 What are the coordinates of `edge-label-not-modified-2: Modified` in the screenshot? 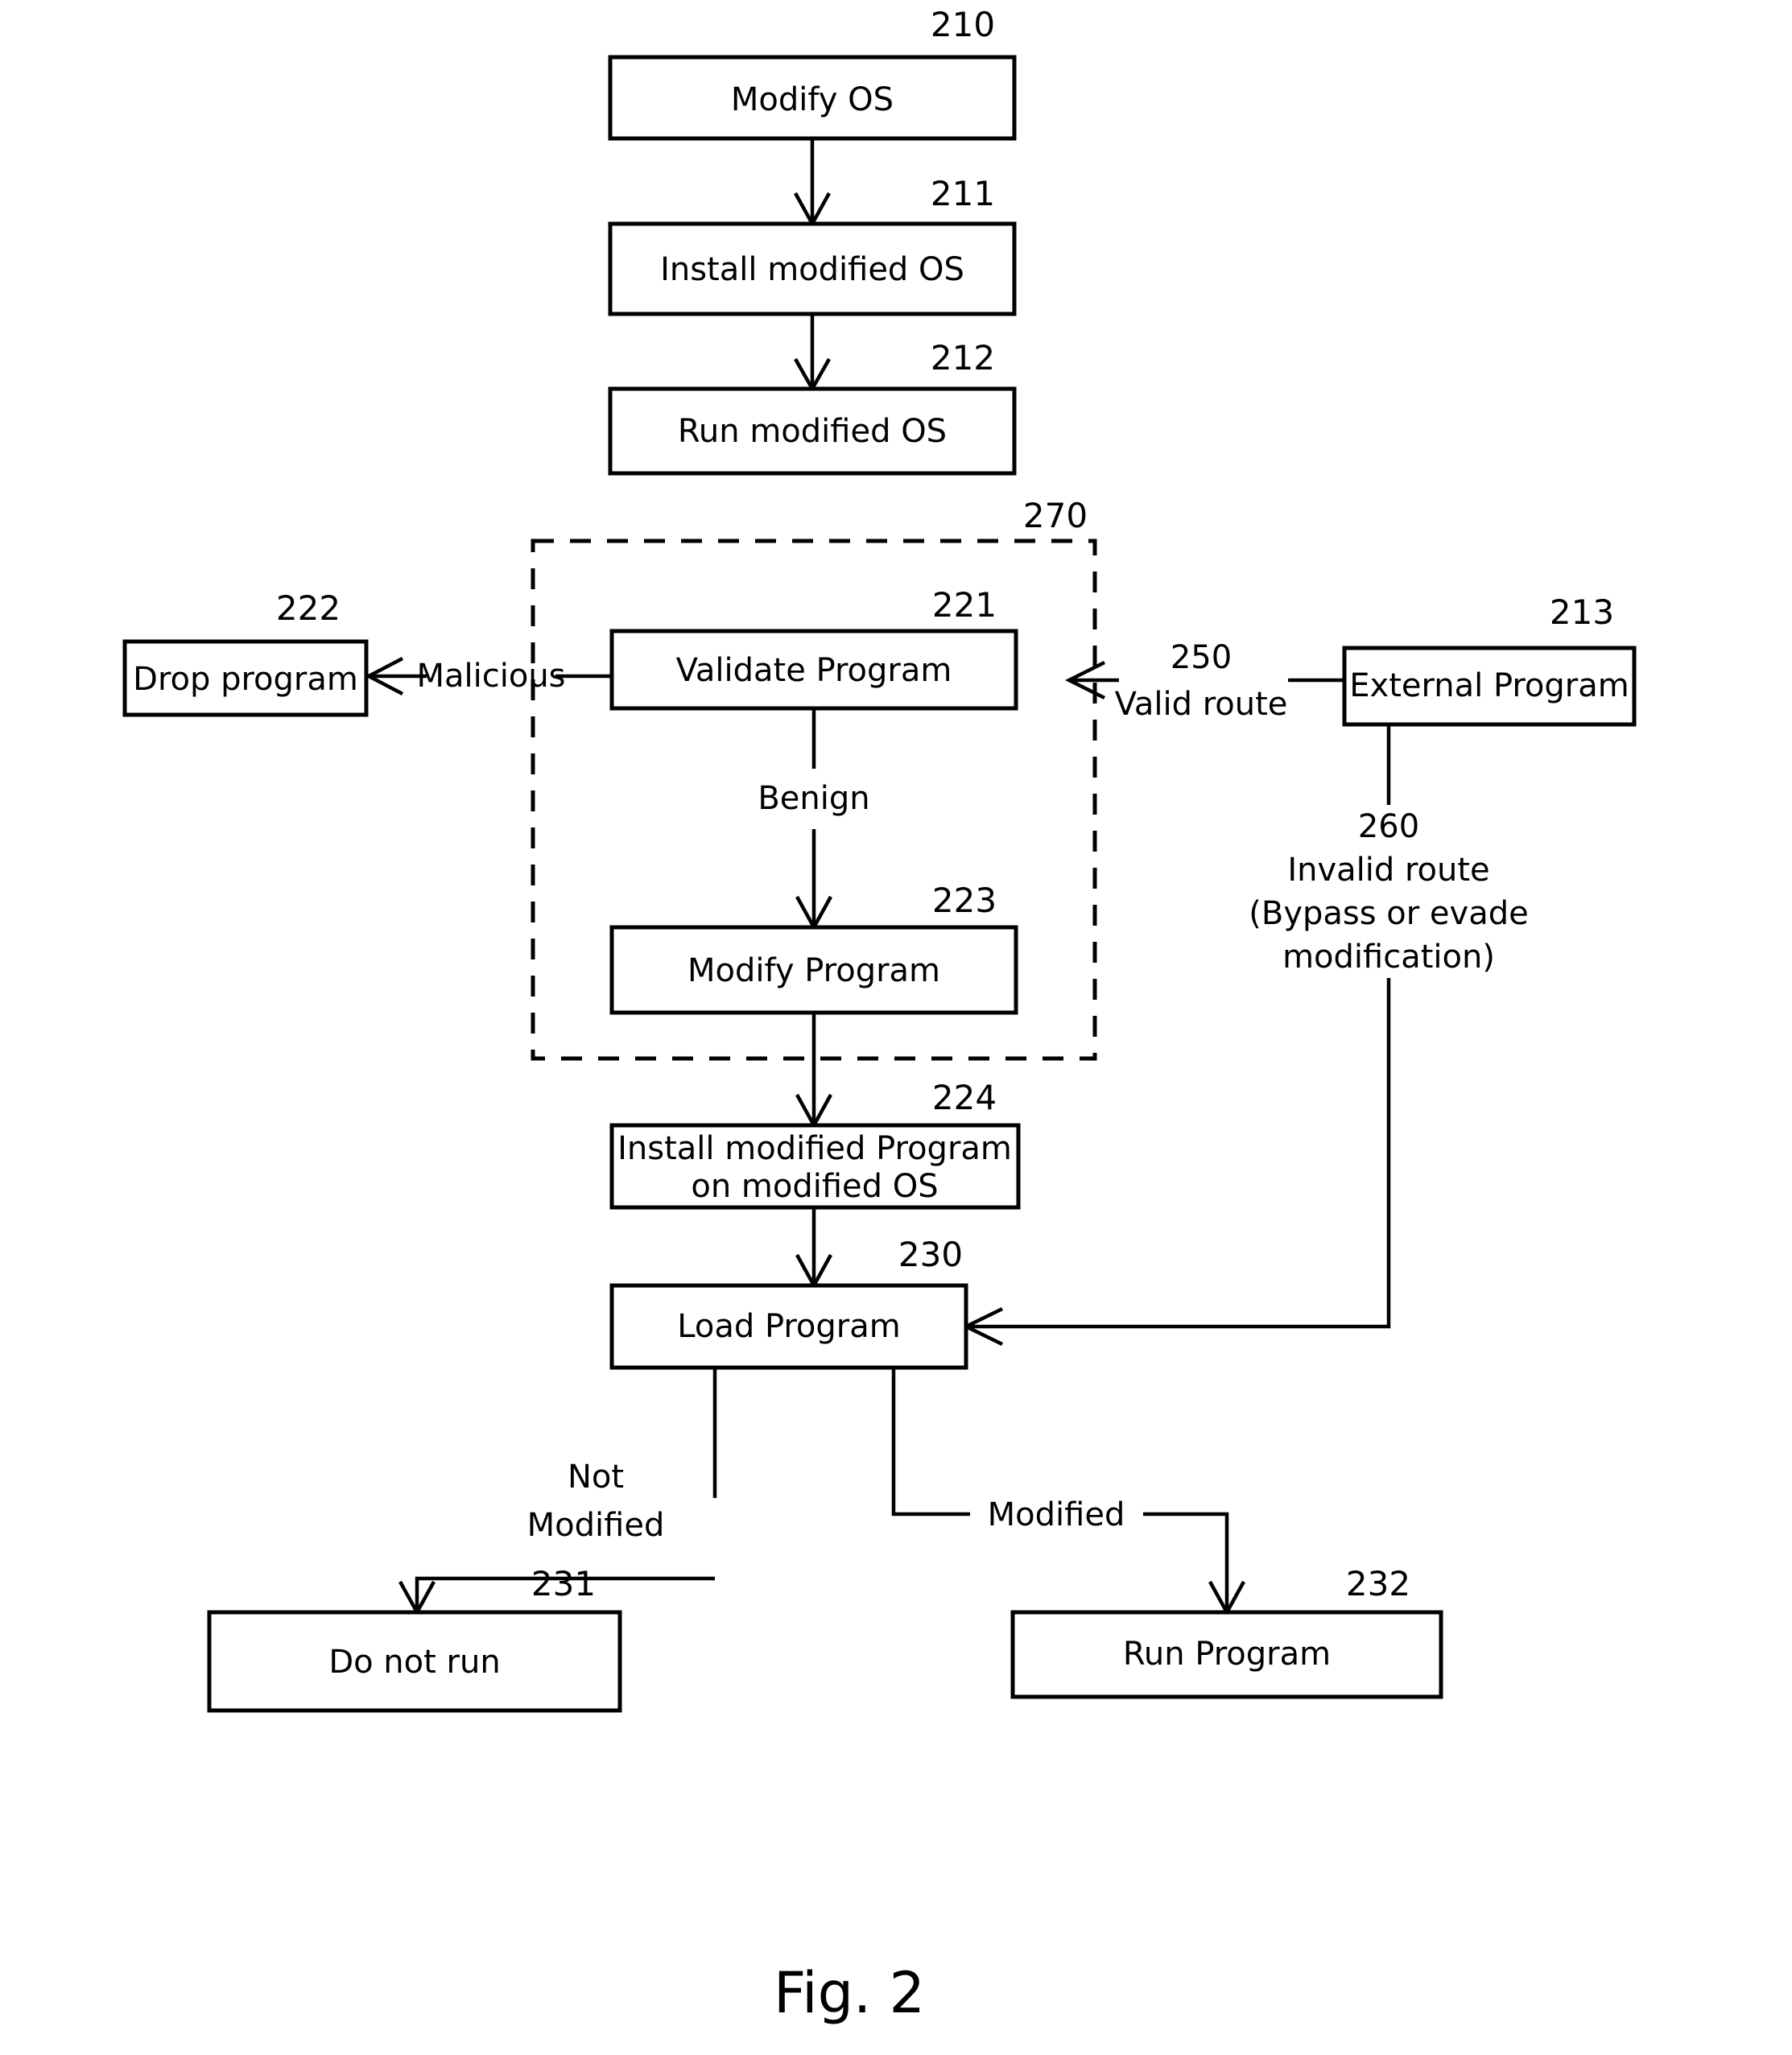 It's located at (596, 1525).